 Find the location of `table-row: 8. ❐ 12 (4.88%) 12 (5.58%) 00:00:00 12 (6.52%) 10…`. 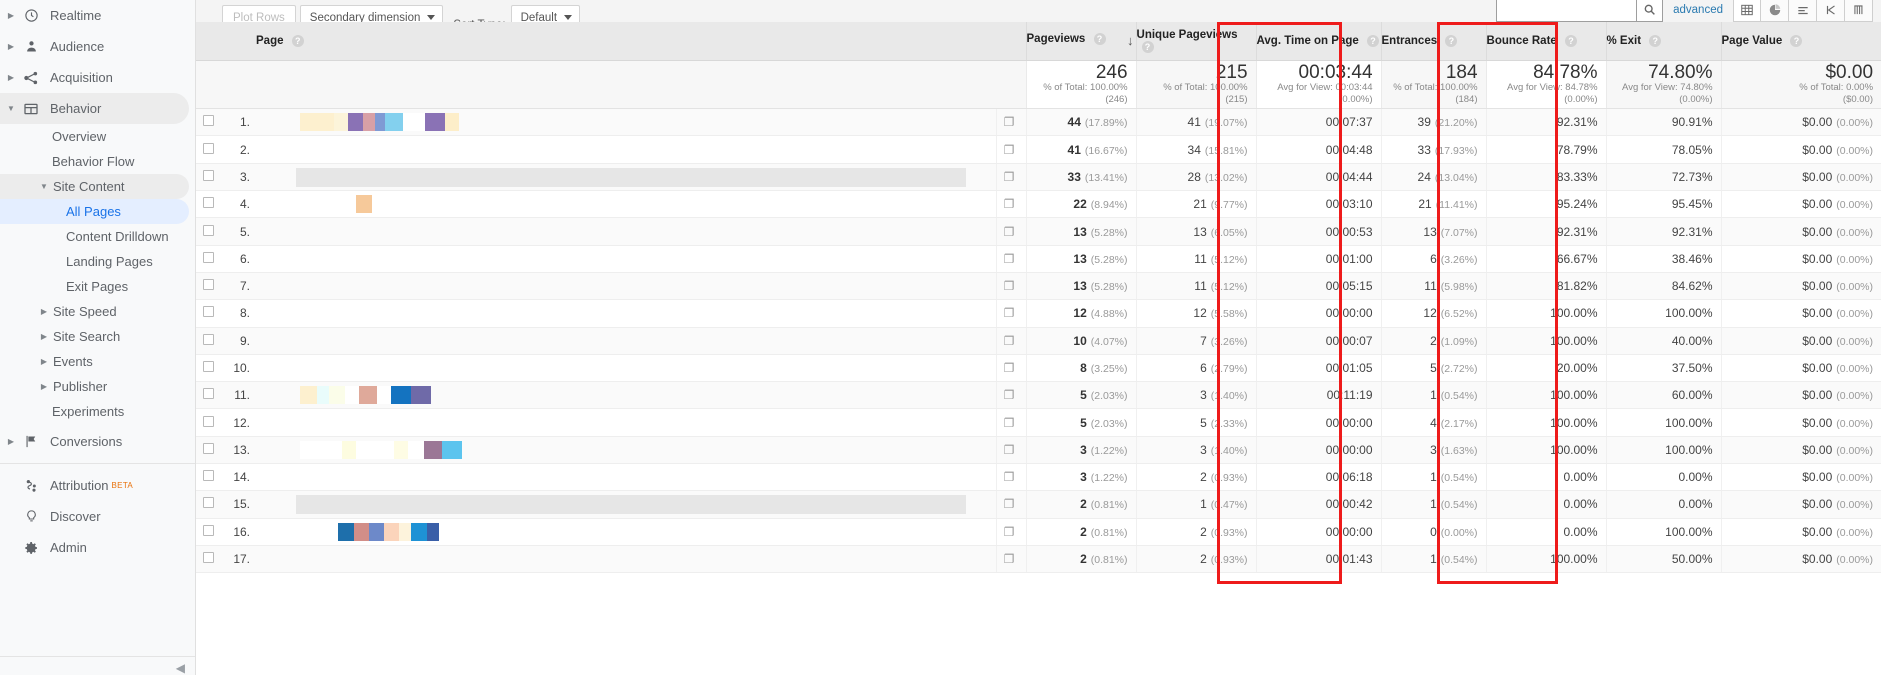

table-row: 8. ❐ 12 (4.88%) 12 (5.58%) 00:00:00 12 (6.52%) 10… is located at coordinates (1038, 313).